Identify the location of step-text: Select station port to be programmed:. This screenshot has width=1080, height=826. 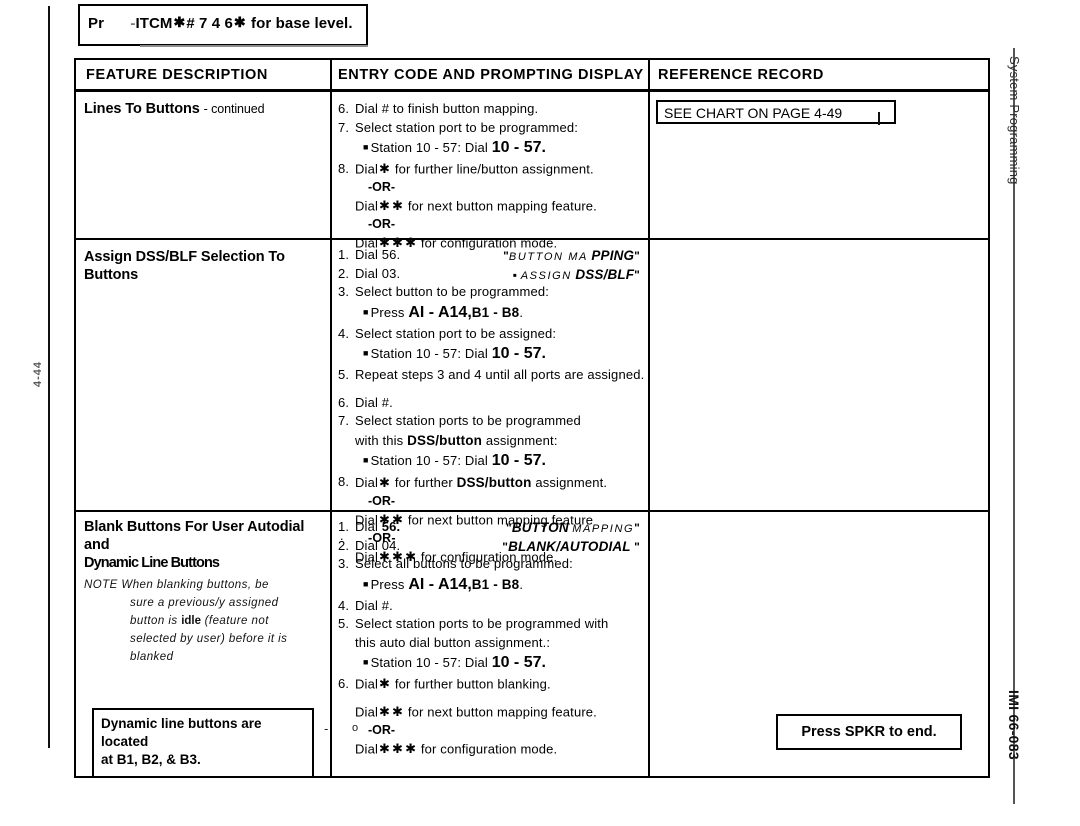
(467, 127).